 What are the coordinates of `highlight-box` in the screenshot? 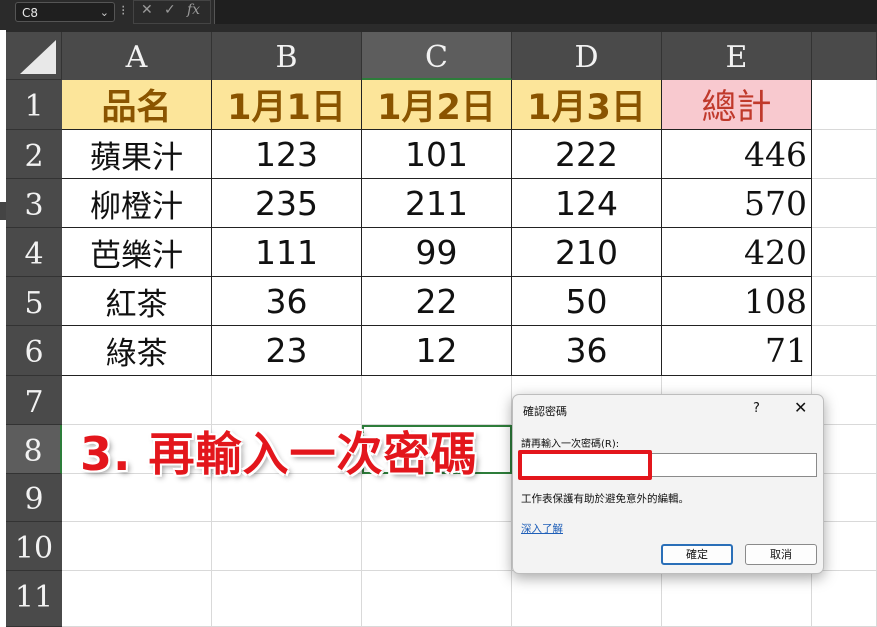 It's located at (585, 465).